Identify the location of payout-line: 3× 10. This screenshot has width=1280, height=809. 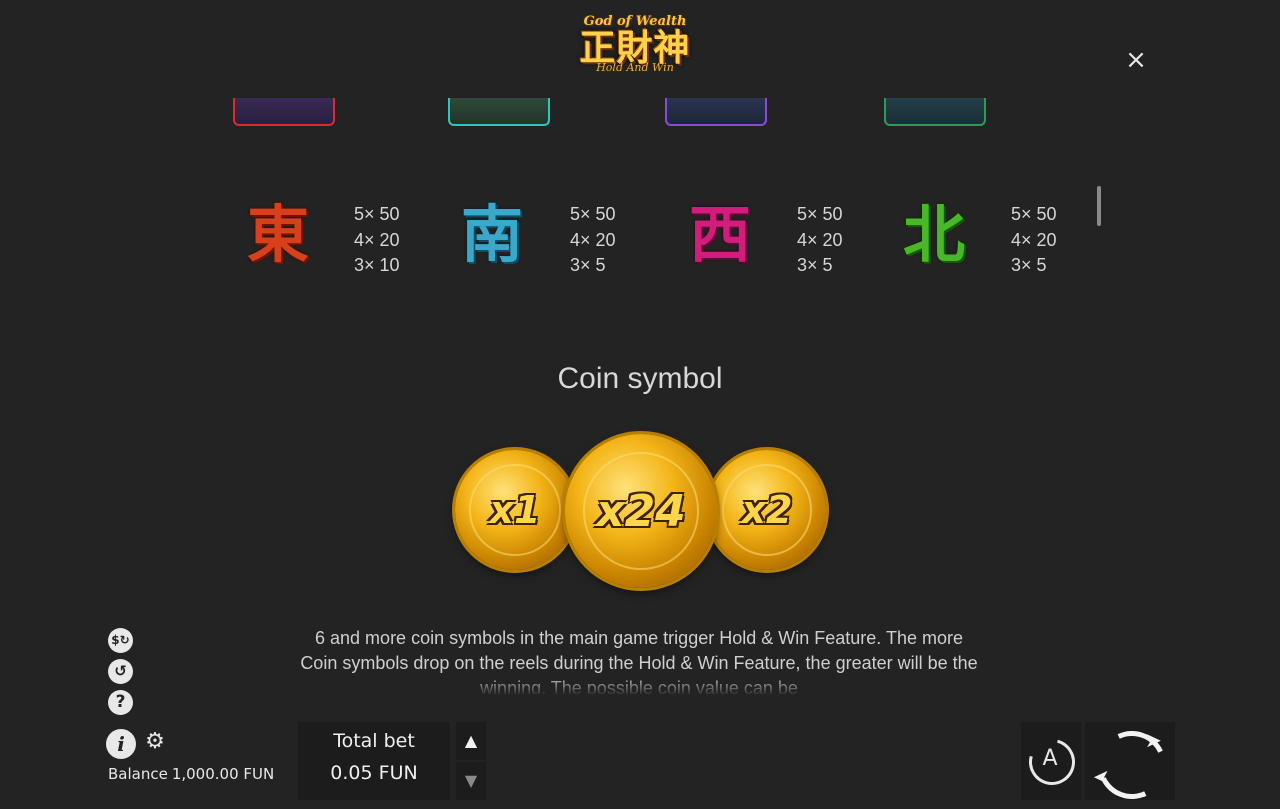
(377, 265).